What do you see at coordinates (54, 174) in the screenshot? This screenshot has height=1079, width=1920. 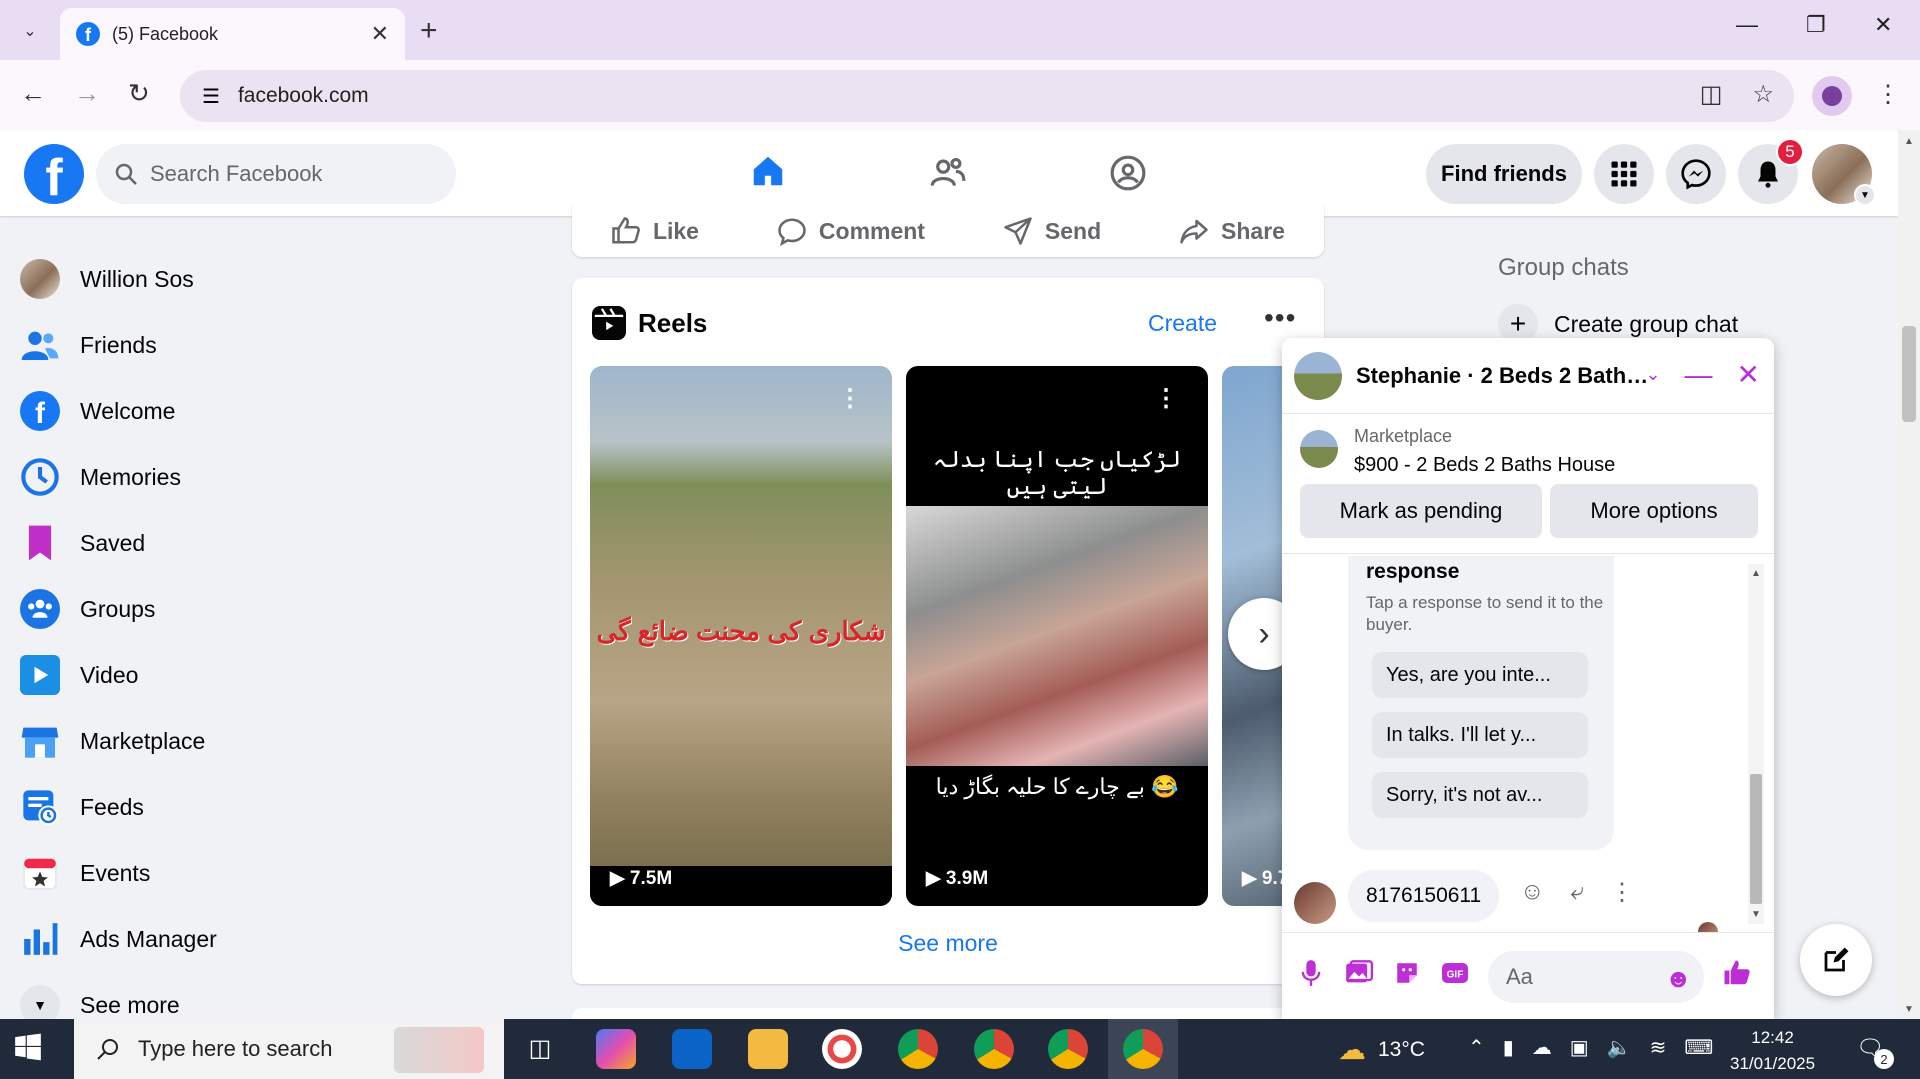 I see `facebook-logo-icon: f` at bounding box center [54, 174].